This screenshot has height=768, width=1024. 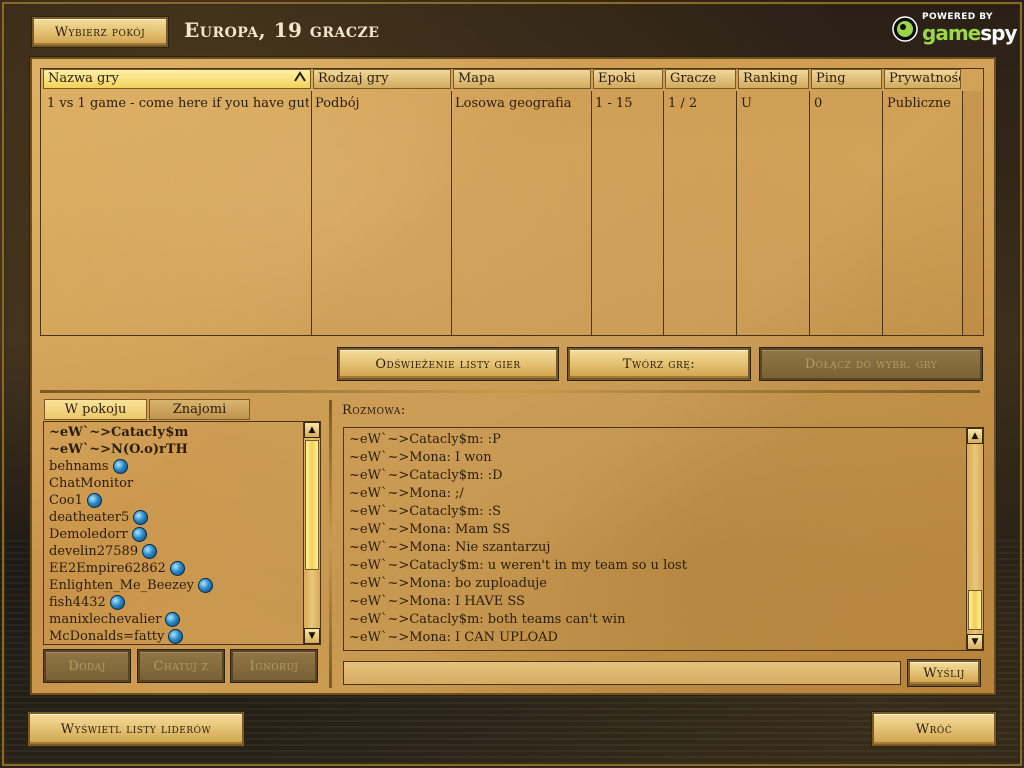 I want to click on player-name: Enlighten_Me_Beezey, so click(x=121, y=585).